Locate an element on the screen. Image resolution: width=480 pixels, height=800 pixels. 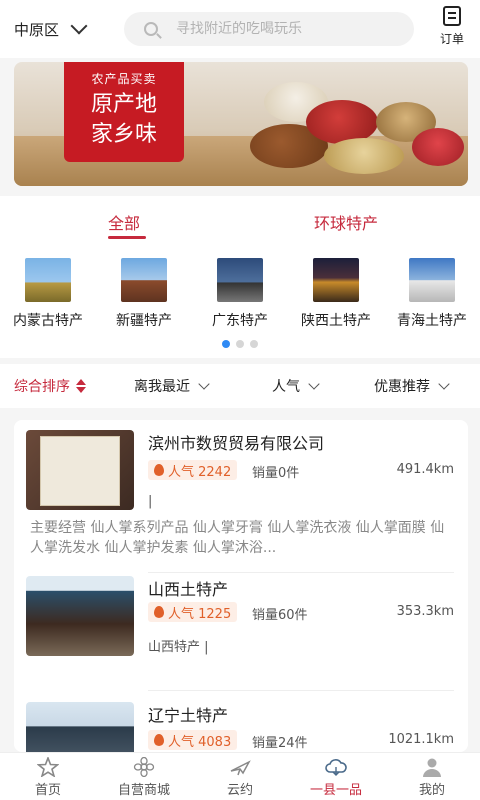
nav-cloud-booking: 云约 is located at coordinates (240, 776).